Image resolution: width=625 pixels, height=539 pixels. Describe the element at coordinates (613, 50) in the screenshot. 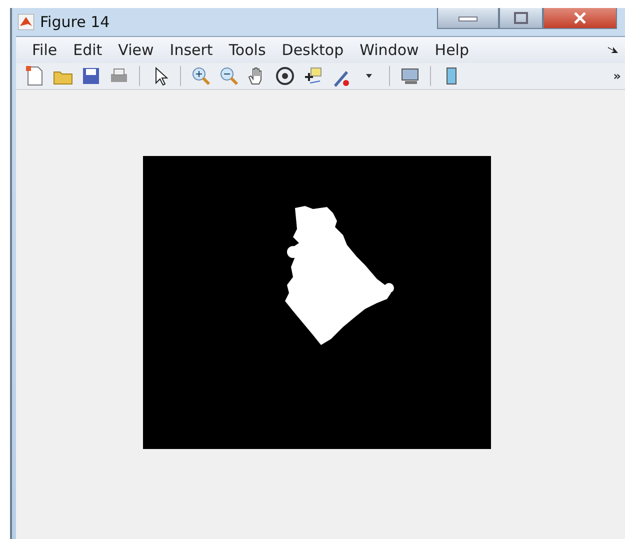

I see `dock-arrow-icon` at that location.